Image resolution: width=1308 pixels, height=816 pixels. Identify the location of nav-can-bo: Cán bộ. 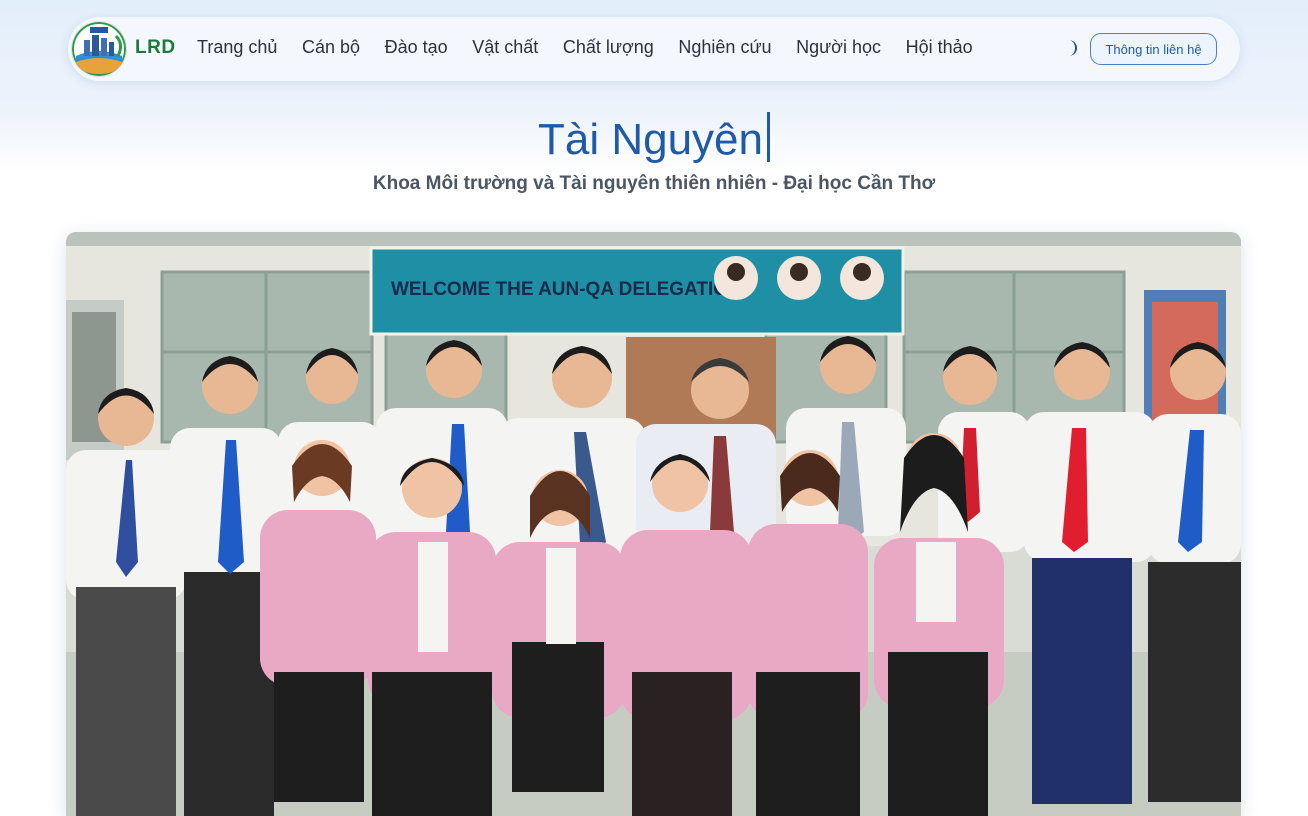
(331, 47).